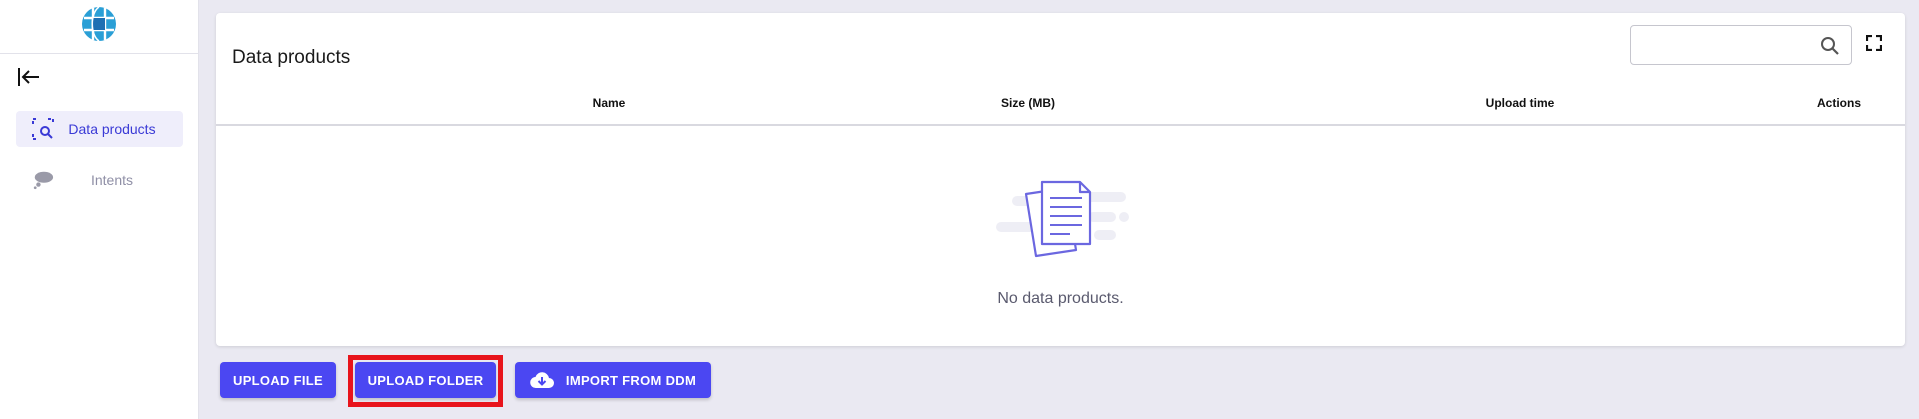 The width and height of the screenshot is (1919, 419). I want to click on globe-logo-icon, so click(99, 26).